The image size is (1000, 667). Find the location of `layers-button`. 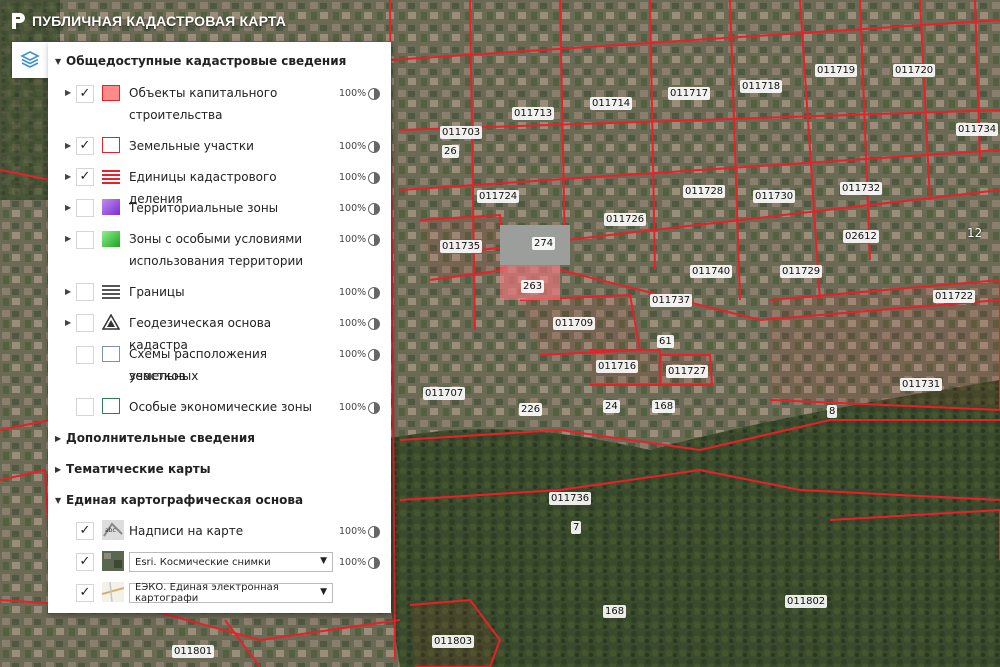

layers-button is located at coordinates (30, 60).